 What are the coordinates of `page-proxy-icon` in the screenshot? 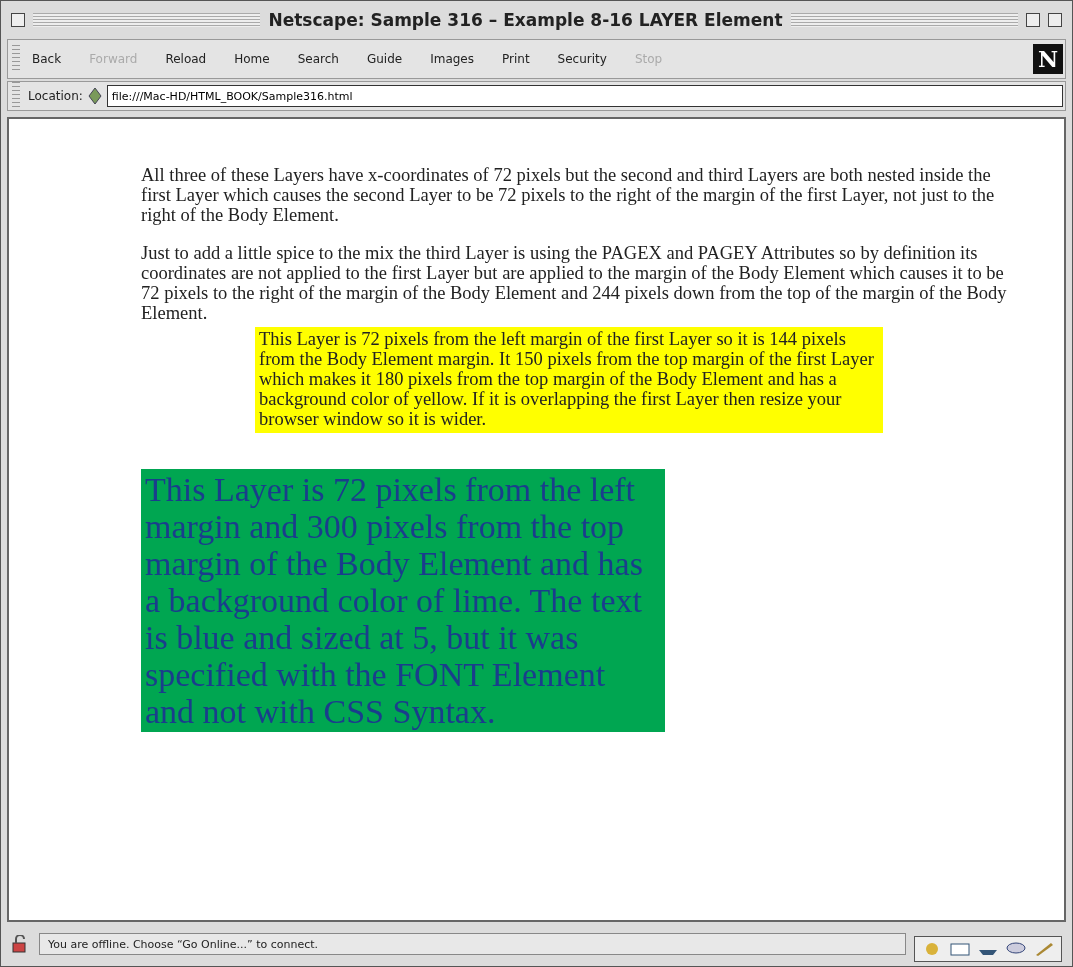 It's located at (94, 96).